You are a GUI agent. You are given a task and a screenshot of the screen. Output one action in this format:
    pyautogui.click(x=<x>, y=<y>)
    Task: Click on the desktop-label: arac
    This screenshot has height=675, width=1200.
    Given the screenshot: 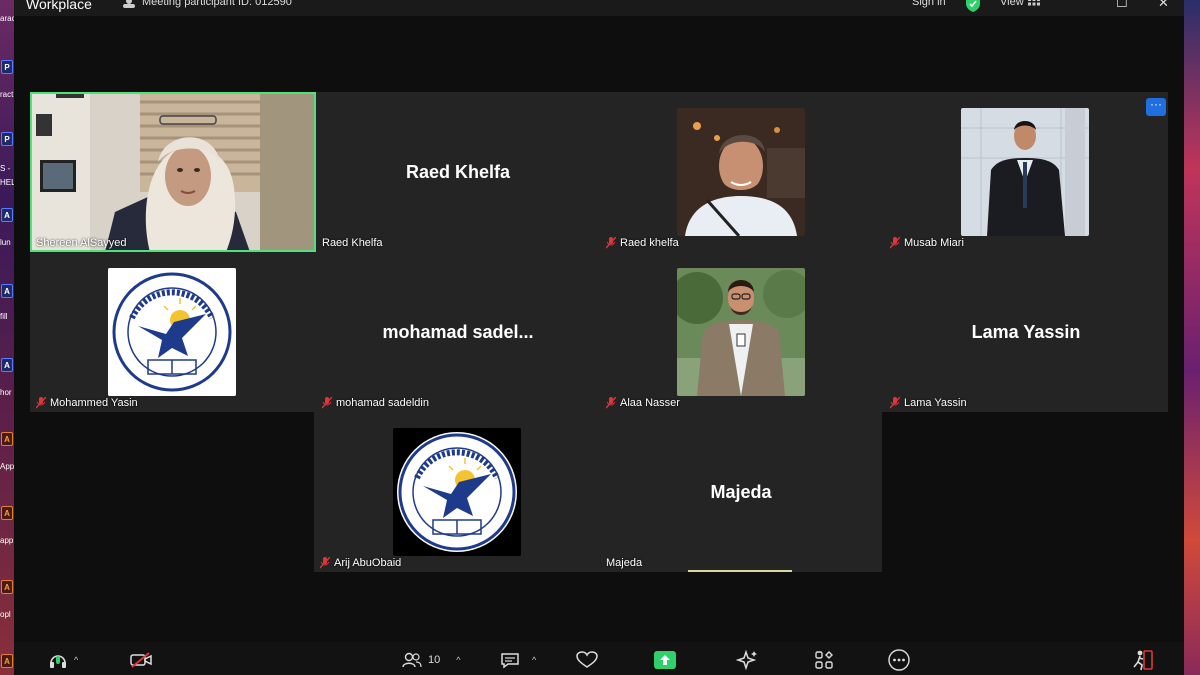 What is the action you would take?
    pyautogui.click(x=7, y=18)
    